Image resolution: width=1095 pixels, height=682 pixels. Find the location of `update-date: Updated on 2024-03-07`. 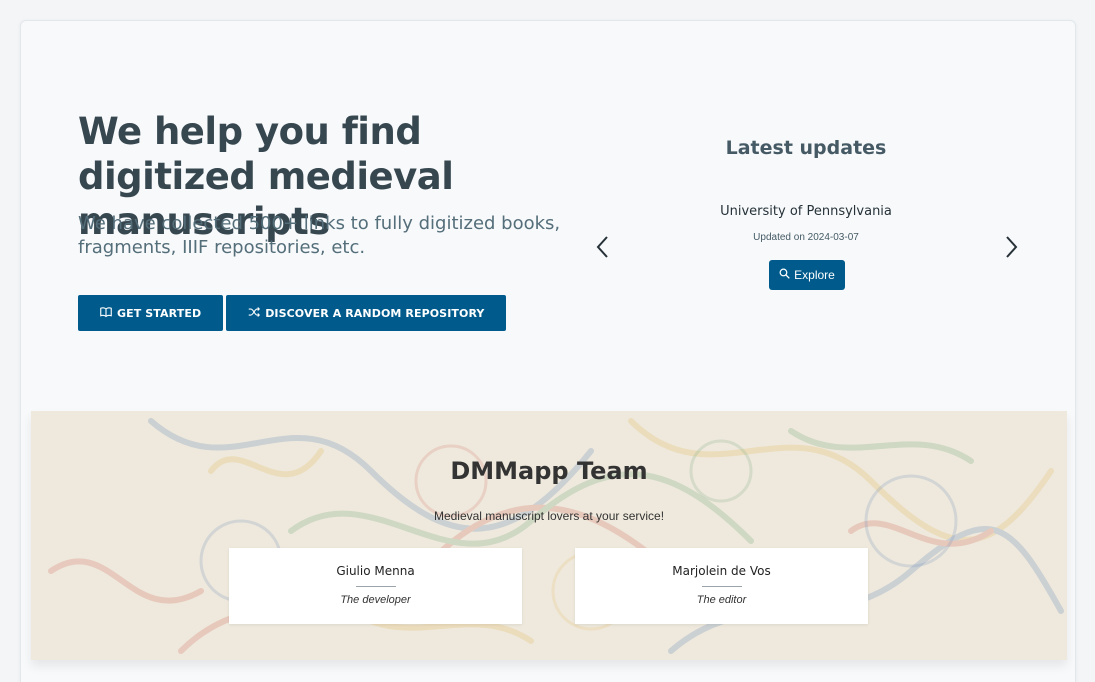

update-date: Updated on 2024-03-07 is located at coordinates (806, 237).